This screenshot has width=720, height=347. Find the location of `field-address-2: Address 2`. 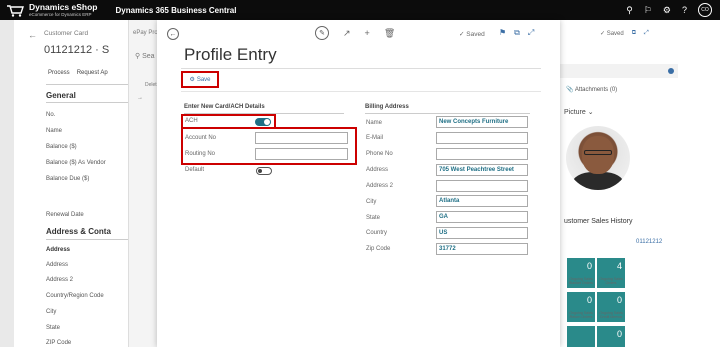

field-address-2: Address 2 is located at coordinates (60, 280).